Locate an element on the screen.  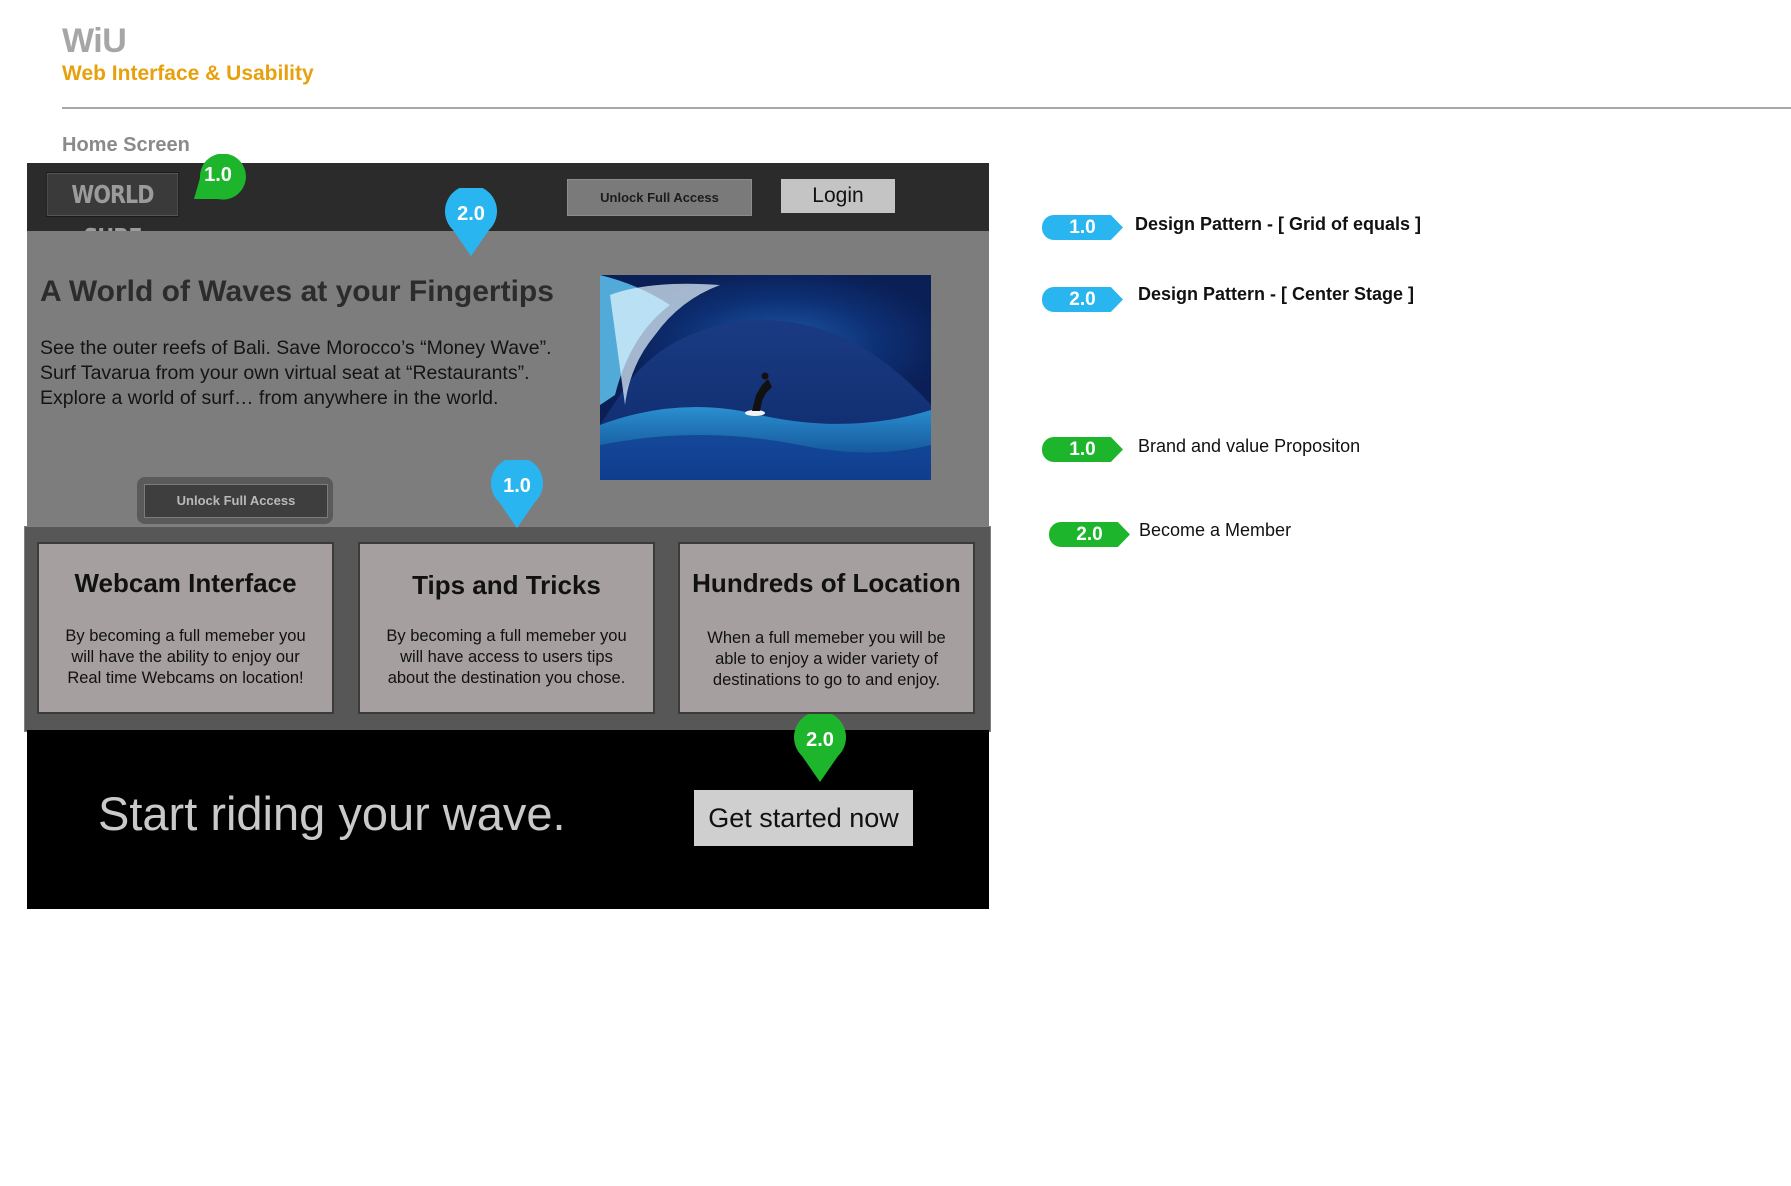
grid-annotation-pin: 1.0 is located at coordinates (517, 493).